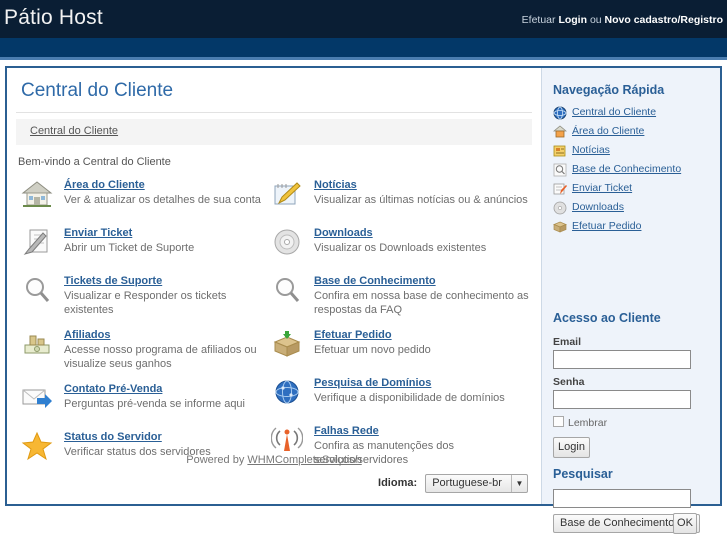 The image size is (727, 545). Describe the element at coordinates (633, 151) in the screenshot. I see `sidebar-item-noticias: Notícias` at that location.